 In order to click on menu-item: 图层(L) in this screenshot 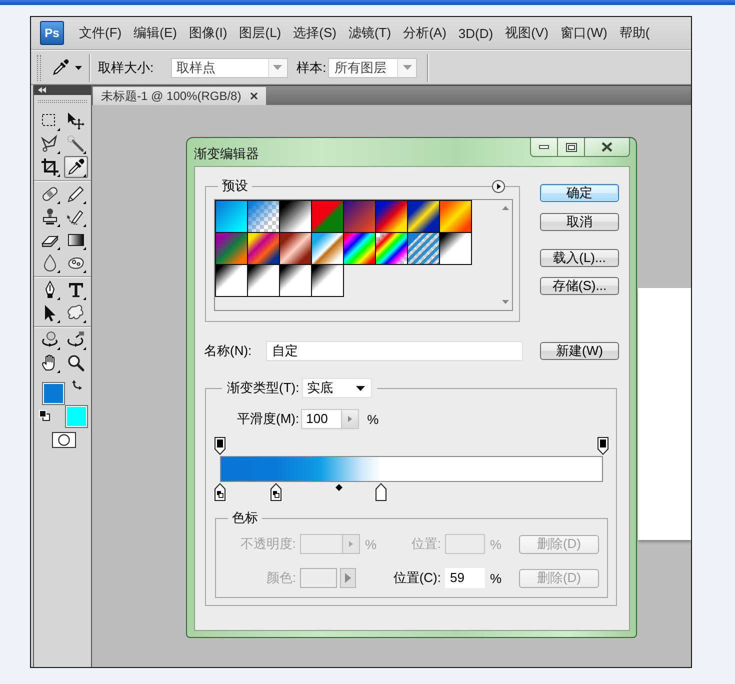, I will do `click(260, 33)`.